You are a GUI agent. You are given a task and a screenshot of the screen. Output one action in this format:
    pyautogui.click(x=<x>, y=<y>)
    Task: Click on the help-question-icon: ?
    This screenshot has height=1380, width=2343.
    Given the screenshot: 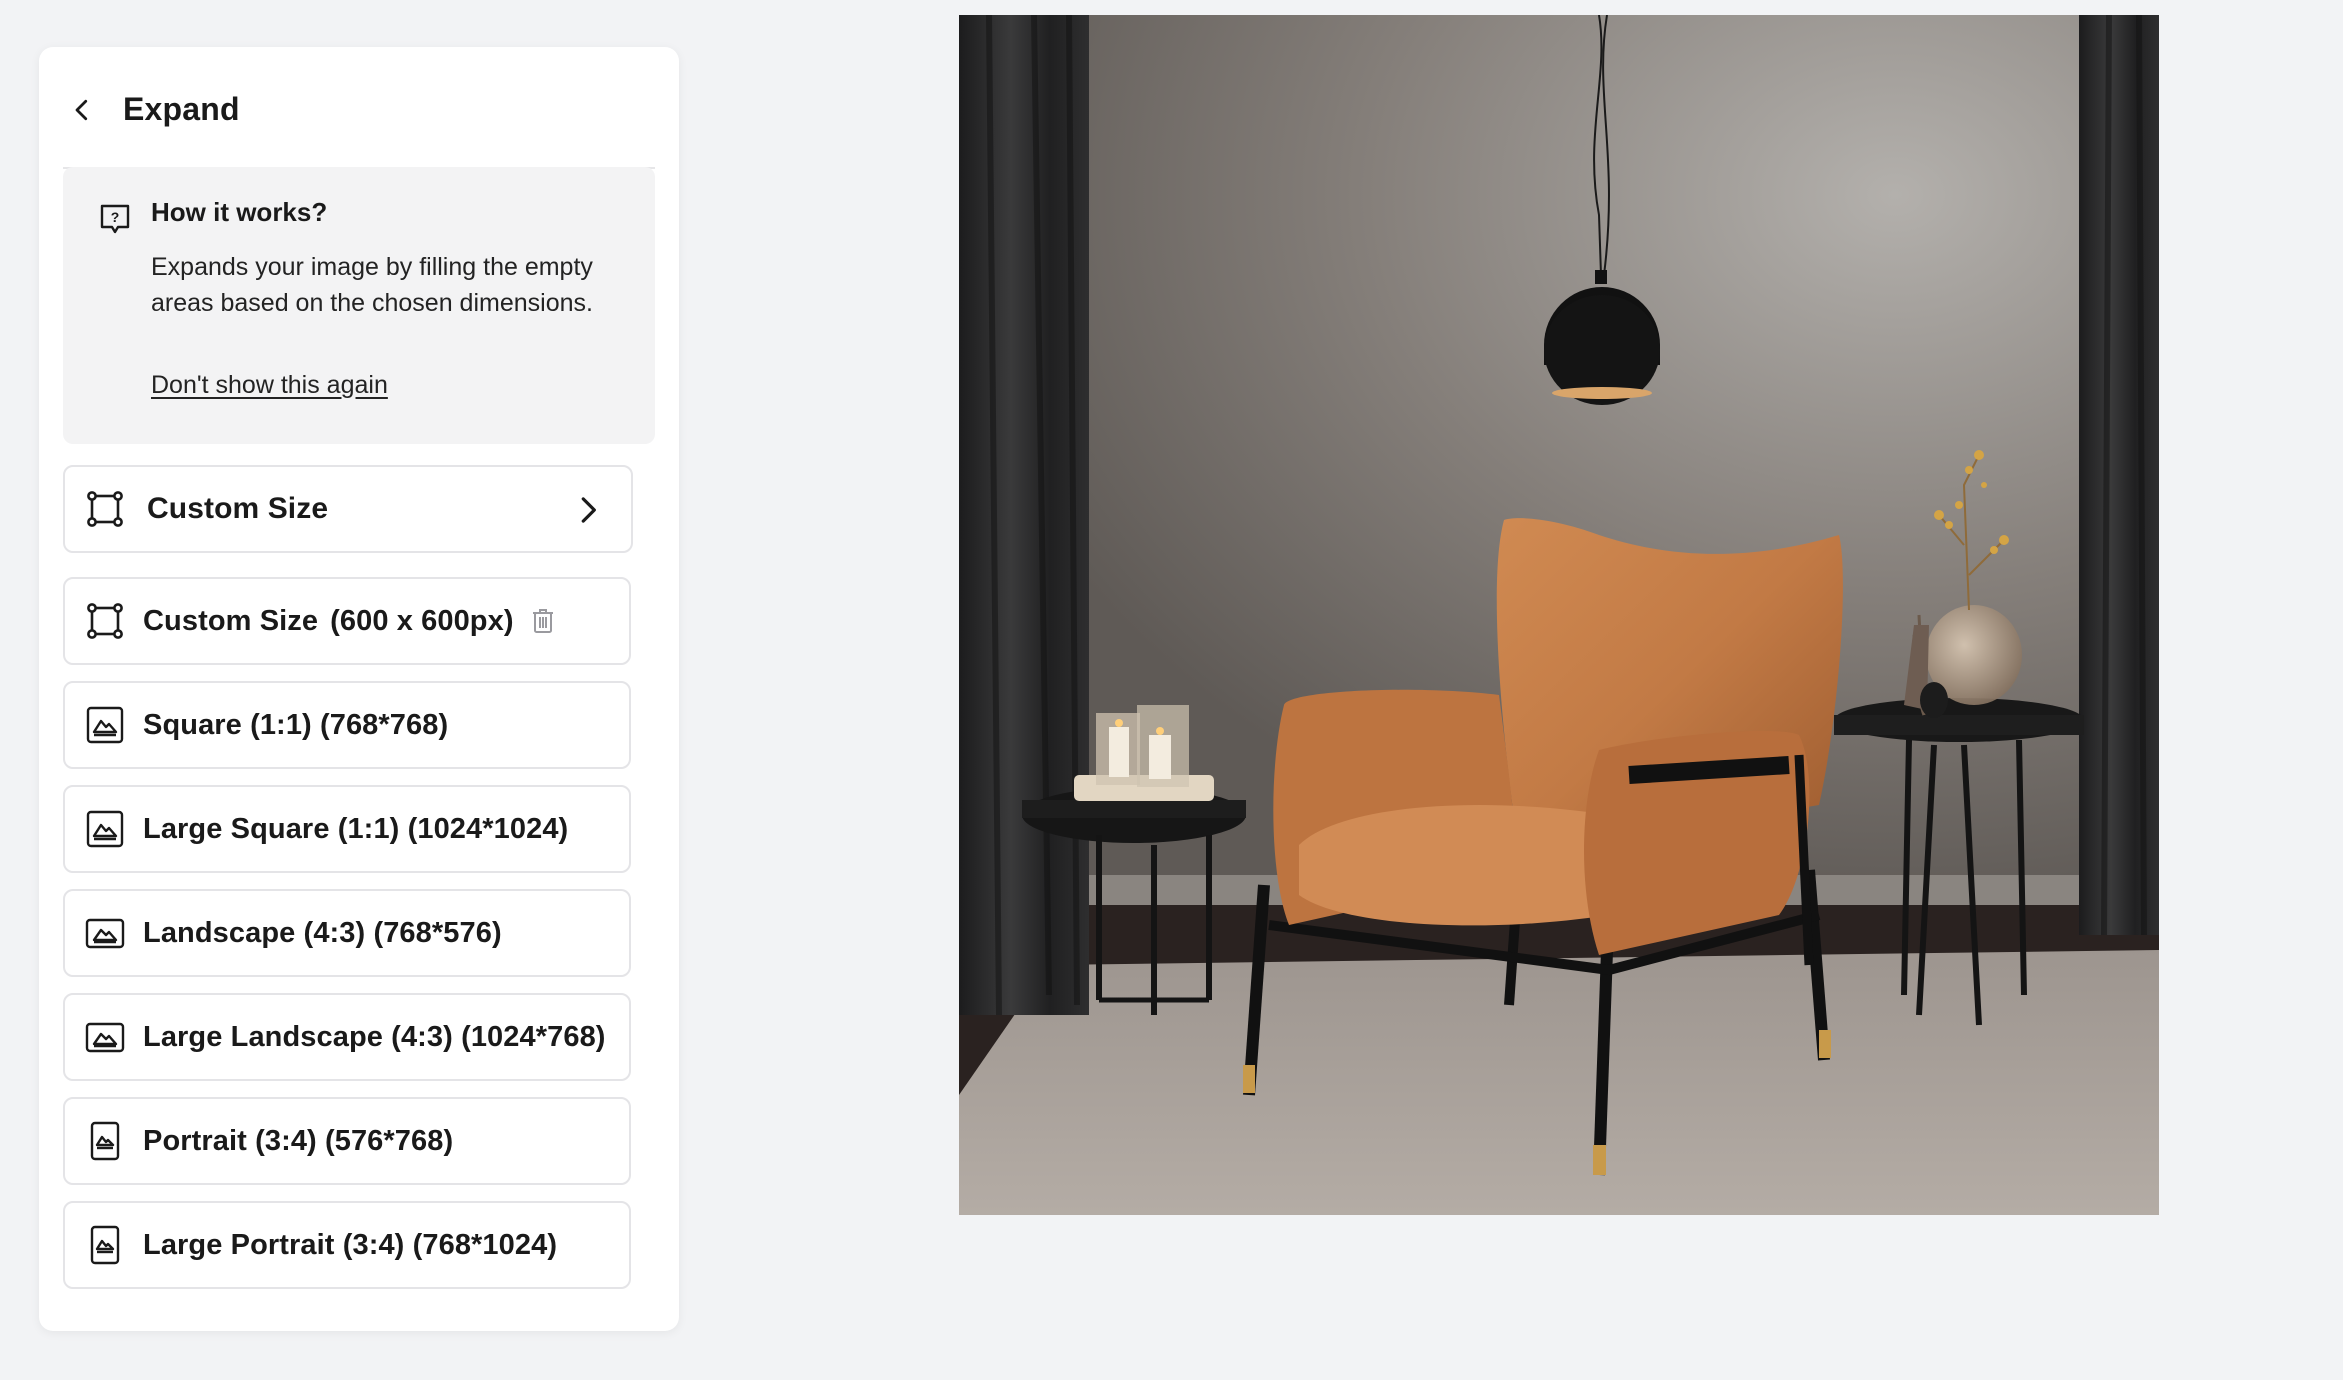 What is the action you would take?
    pyautogui.click(x=115, y=219)
    